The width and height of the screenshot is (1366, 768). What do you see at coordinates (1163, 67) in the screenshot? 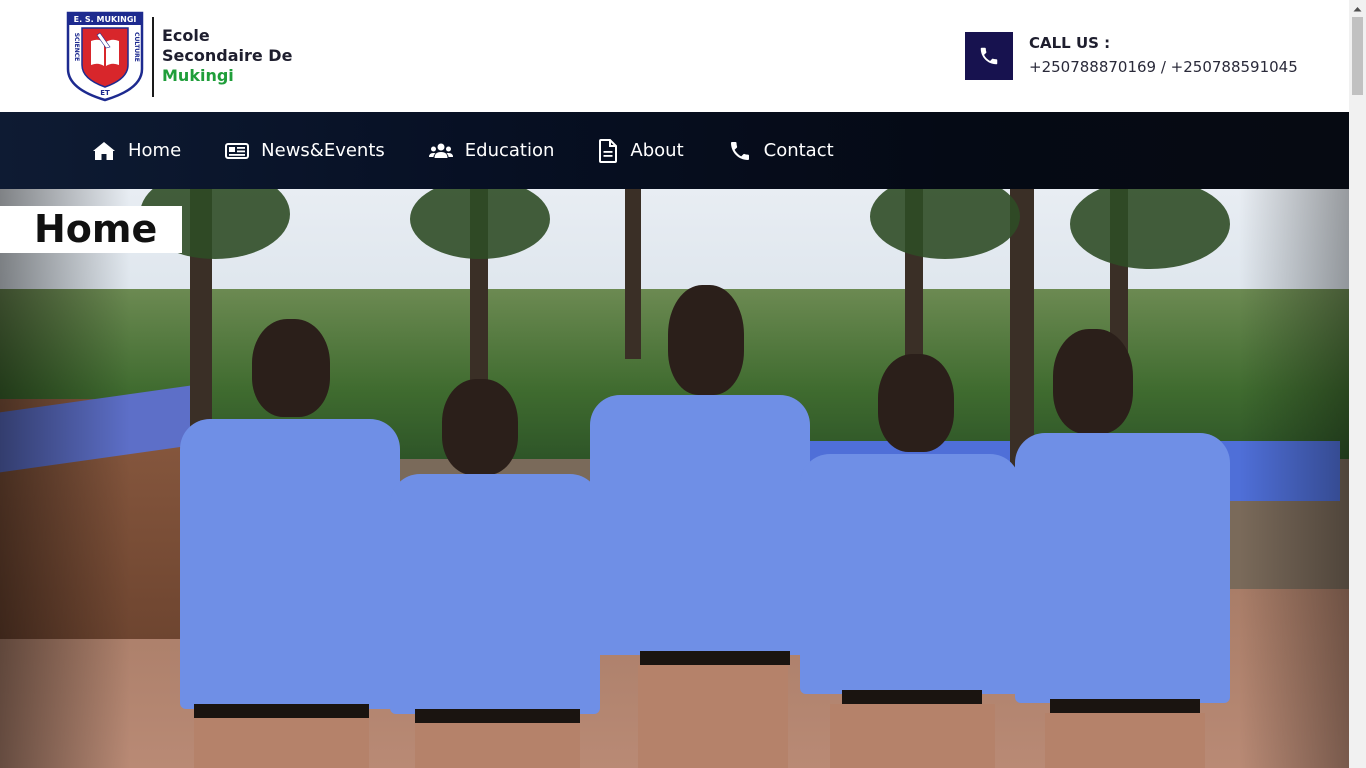
I see `call-phone-numbers: +250788870169 / +250788591045` at bounding box center [1163, 67].